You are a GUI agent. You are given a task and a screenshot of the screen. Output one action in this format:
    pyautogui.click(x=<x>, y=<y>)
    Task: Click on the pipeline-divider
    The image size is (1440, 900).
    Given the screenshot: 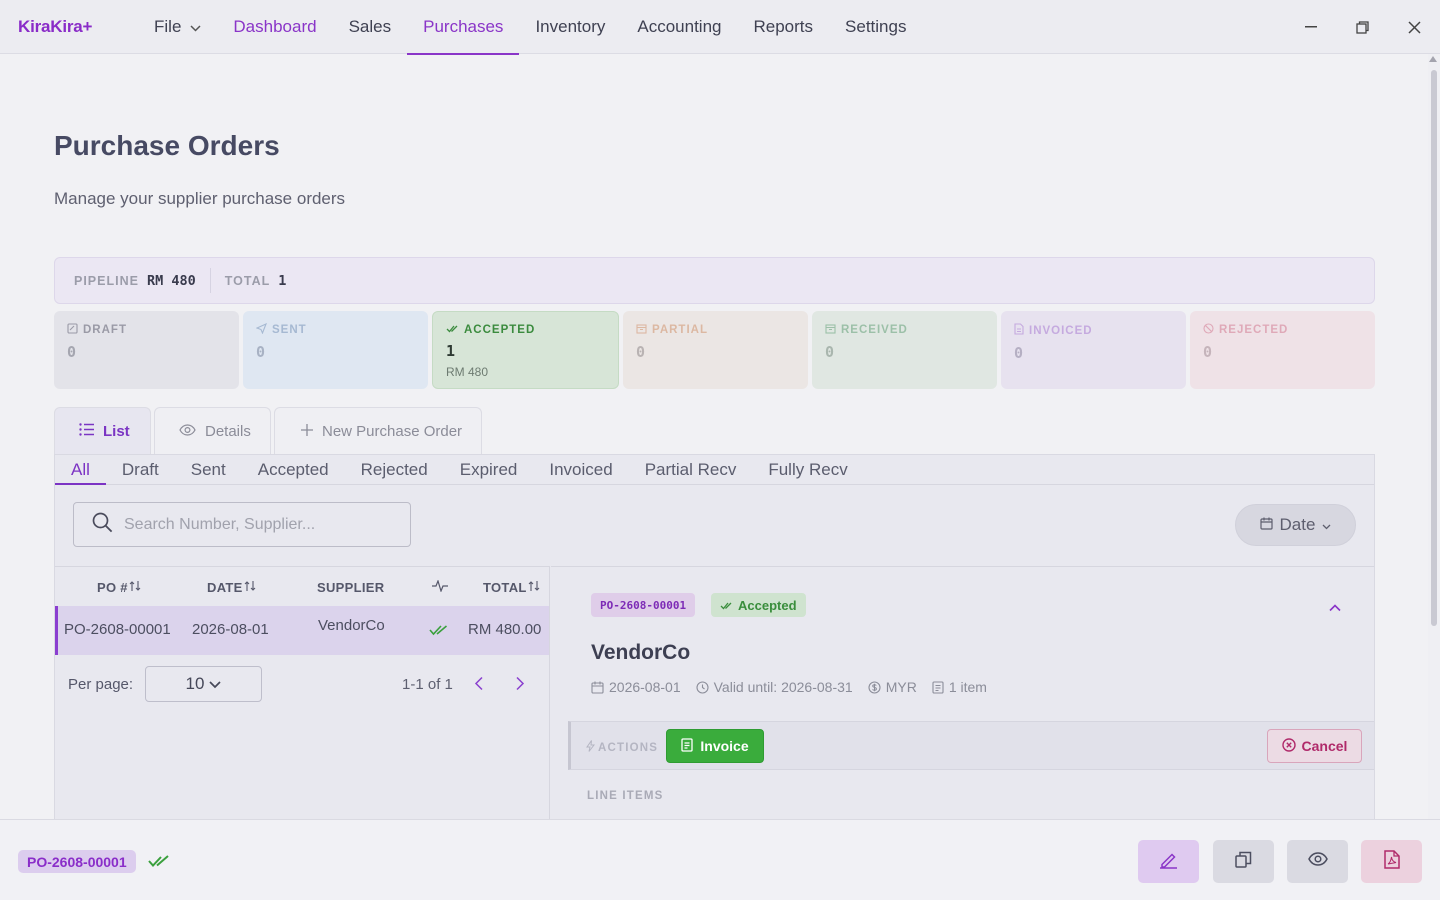 What is the action you would take?
    pyautogui.click(x=210, y=280)
    